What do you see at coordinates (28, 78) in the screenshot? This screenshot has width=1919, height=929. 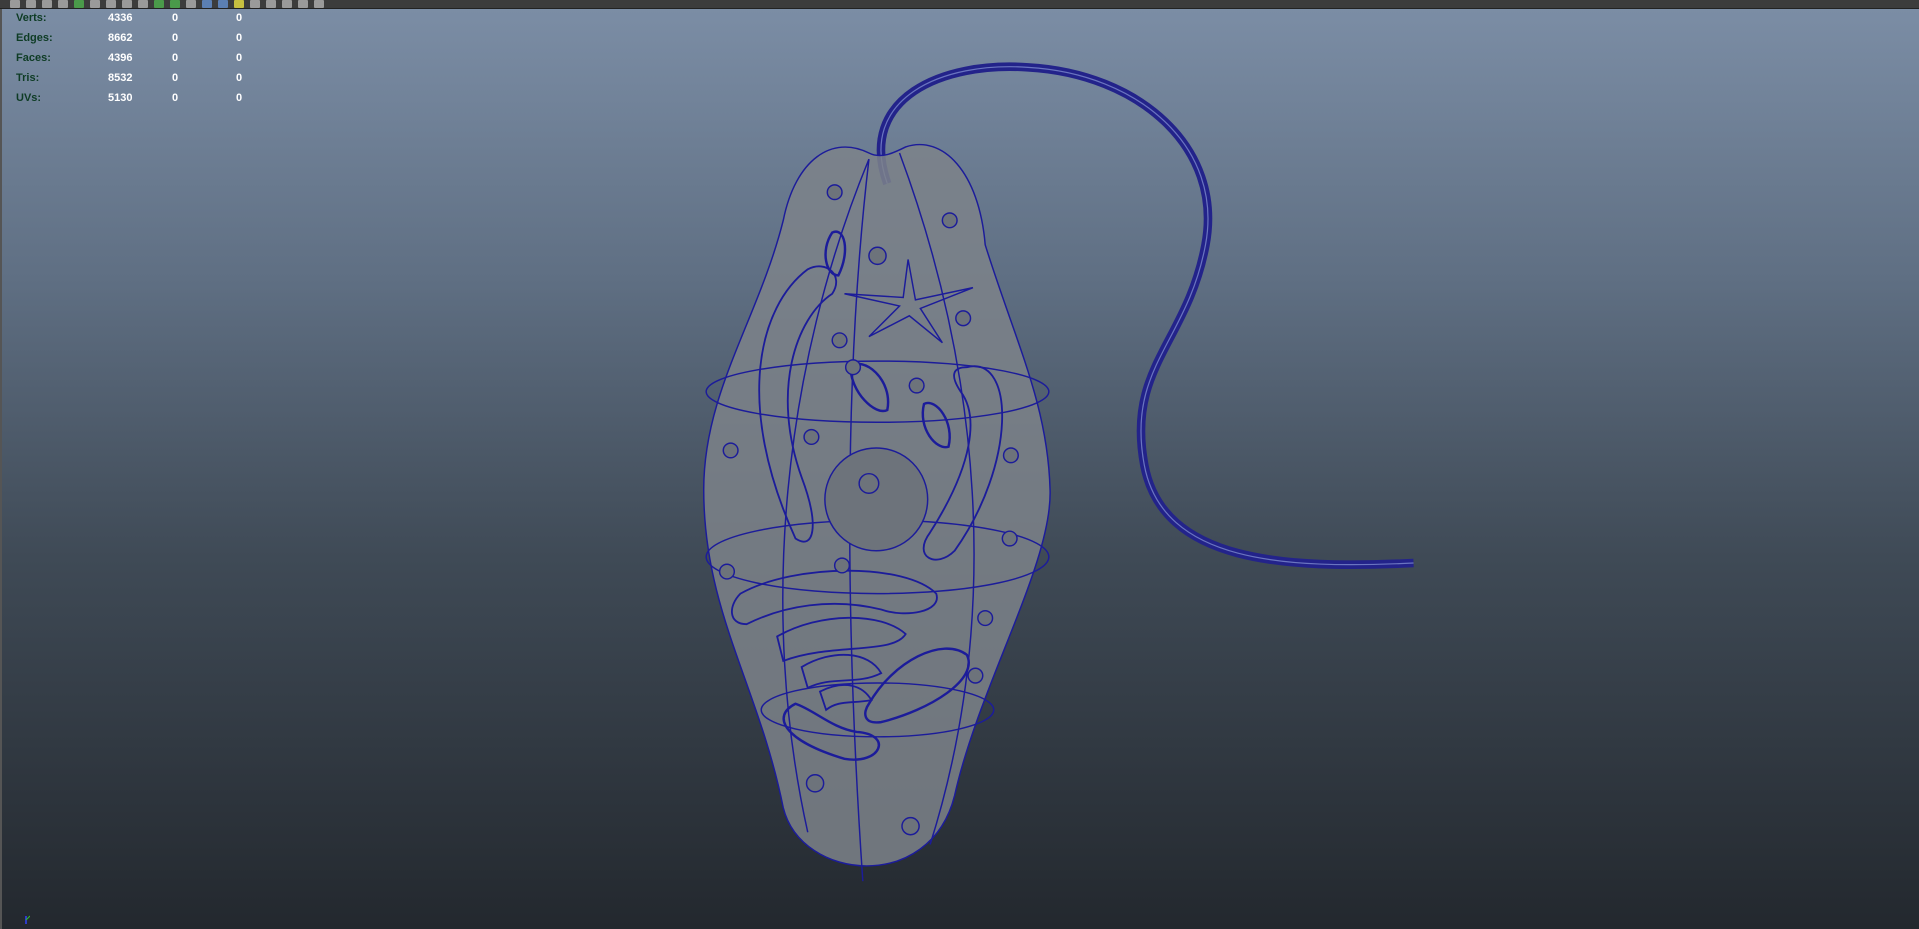 I see `stat-label: Tris:` at bounding box center [28, 78].